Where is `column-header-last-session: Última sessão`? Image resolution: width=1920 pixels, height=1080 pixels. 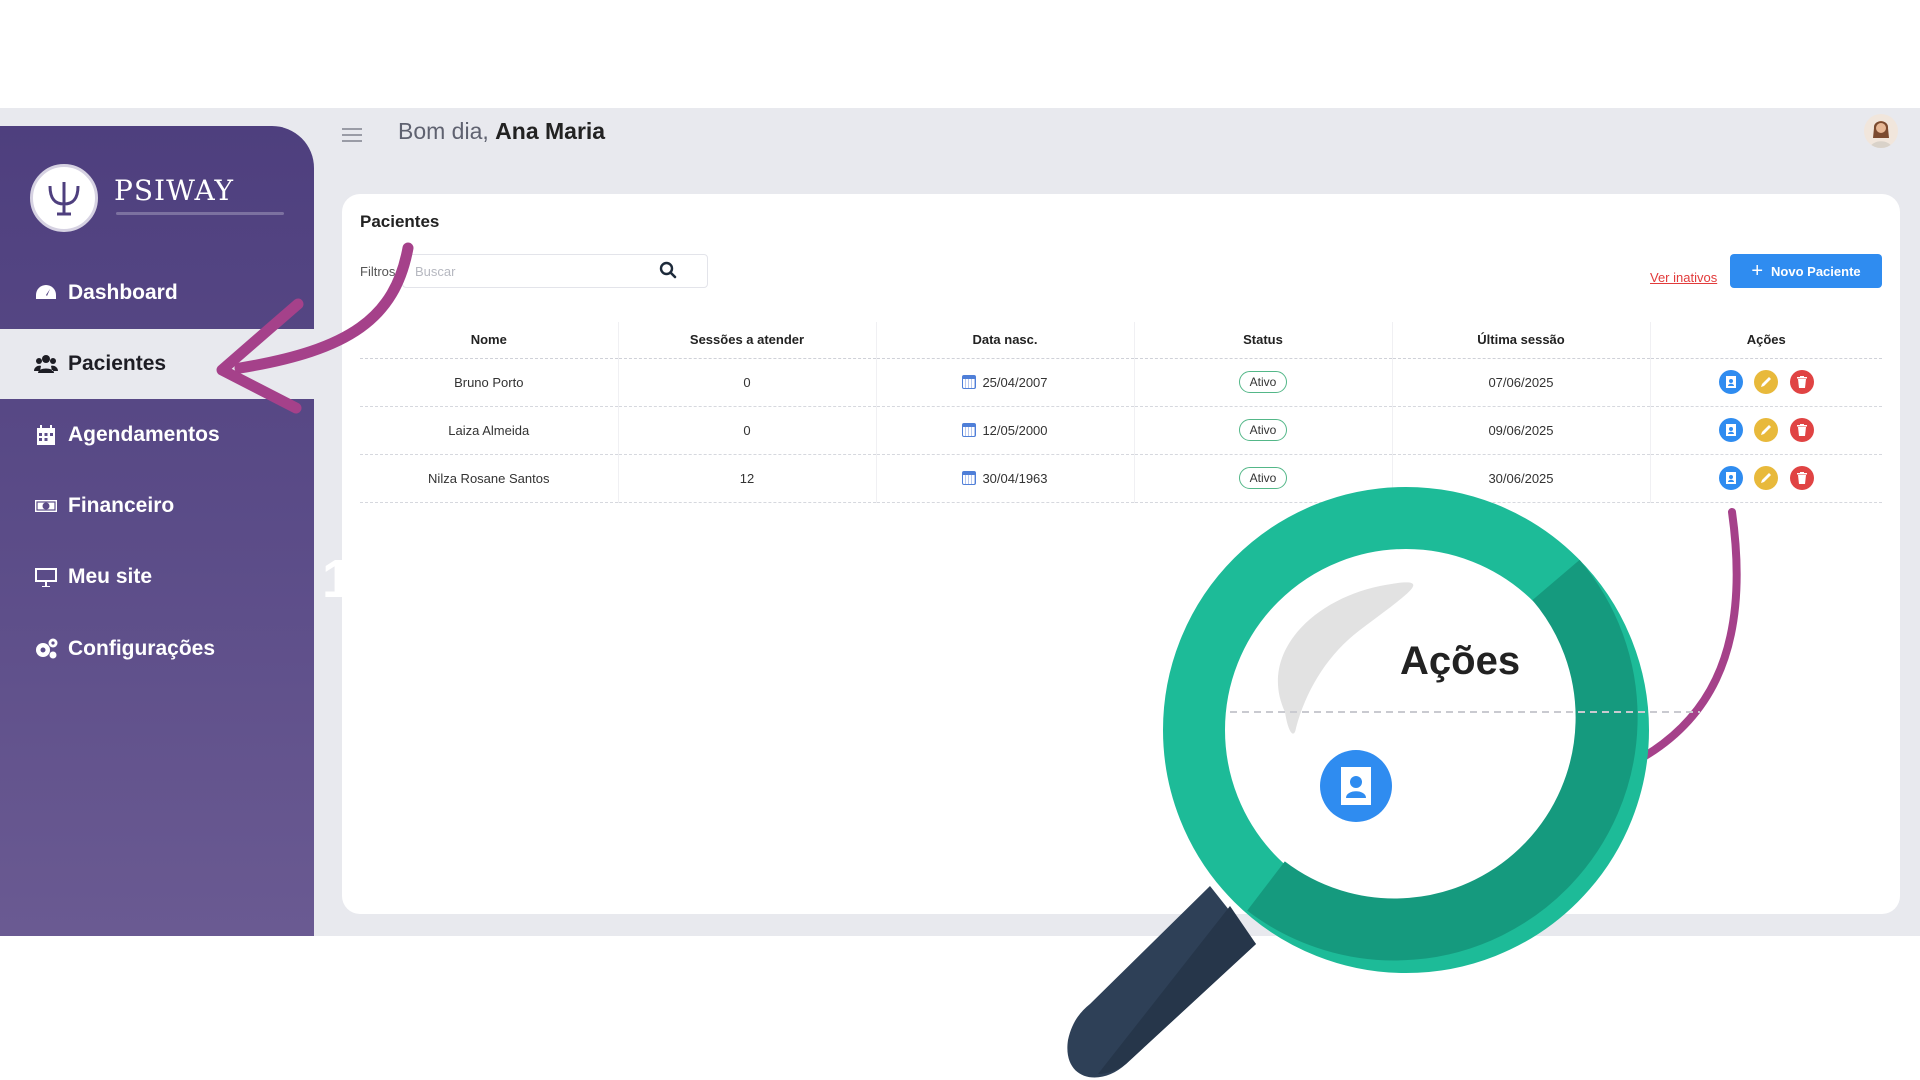
column-header-last-session: Última sessão is located at coordinates (1521, 340).